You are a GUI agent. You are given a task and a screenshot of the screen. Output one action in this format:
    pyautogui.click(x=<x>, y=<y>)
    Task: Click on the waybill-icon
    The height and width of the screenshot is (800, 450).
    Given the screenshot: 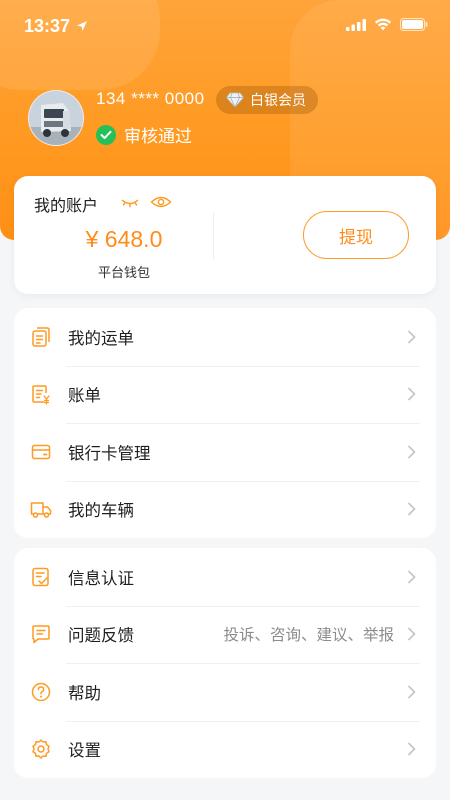 What is the action you would take?
    pyautogui.click(x=41, y=337)
    